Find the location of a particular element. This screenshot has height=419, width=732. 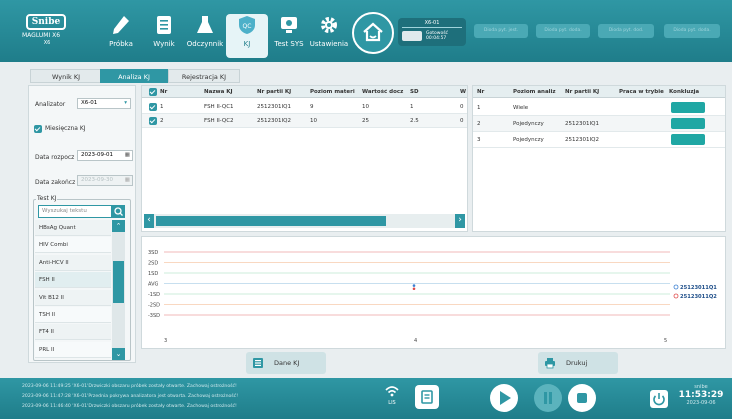

lis-status: LIS is located at coordinates (392, 395).